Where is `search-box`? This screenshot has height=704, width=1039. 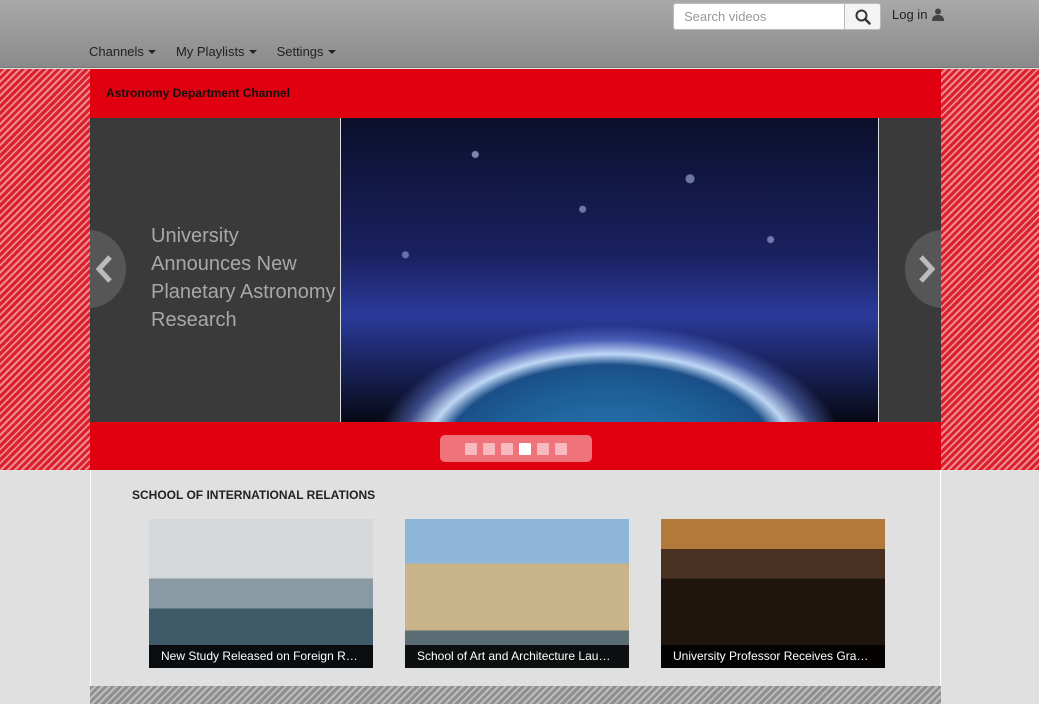
search-box is located at coordinates (777, 16).